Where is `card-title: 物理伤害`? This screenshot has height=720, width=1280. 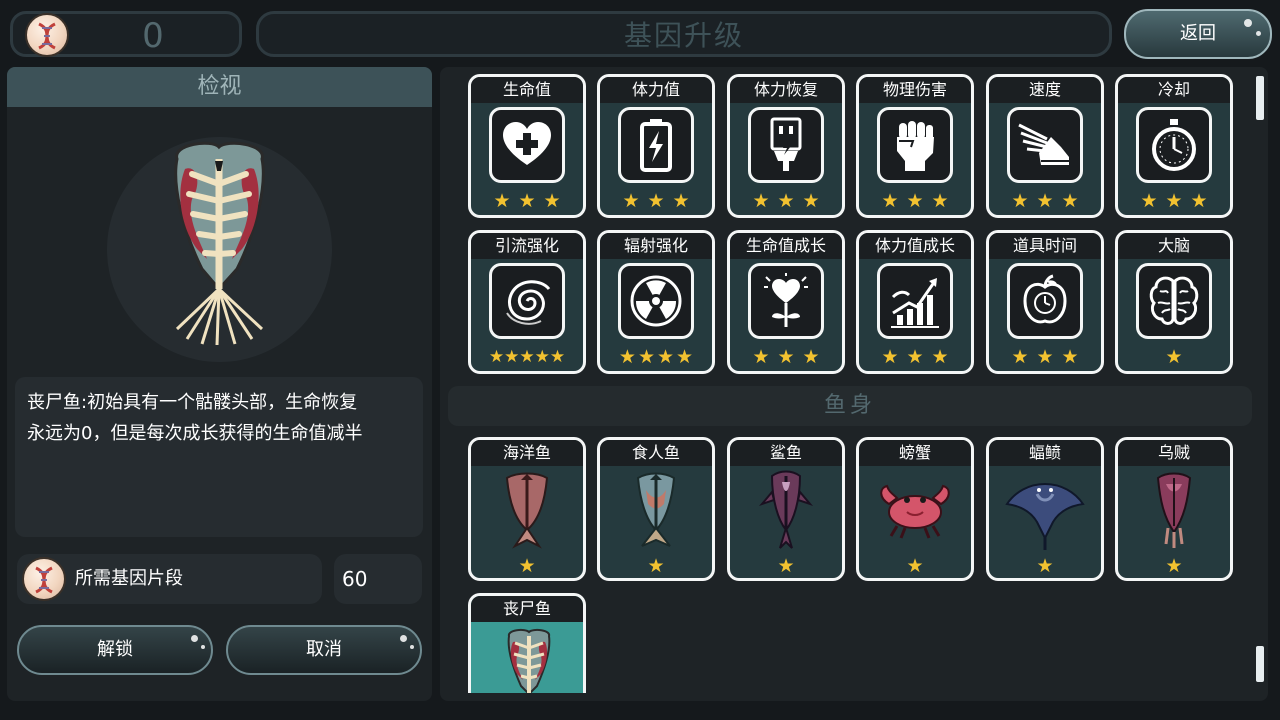
card-title: 物理伤害 is located at coordinates (915, 90).